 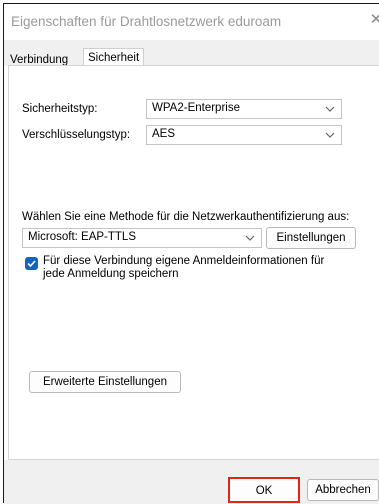 I want to click on auth-method-value: Microsoft: EAP-TTLS, so click(x=82, y=237).